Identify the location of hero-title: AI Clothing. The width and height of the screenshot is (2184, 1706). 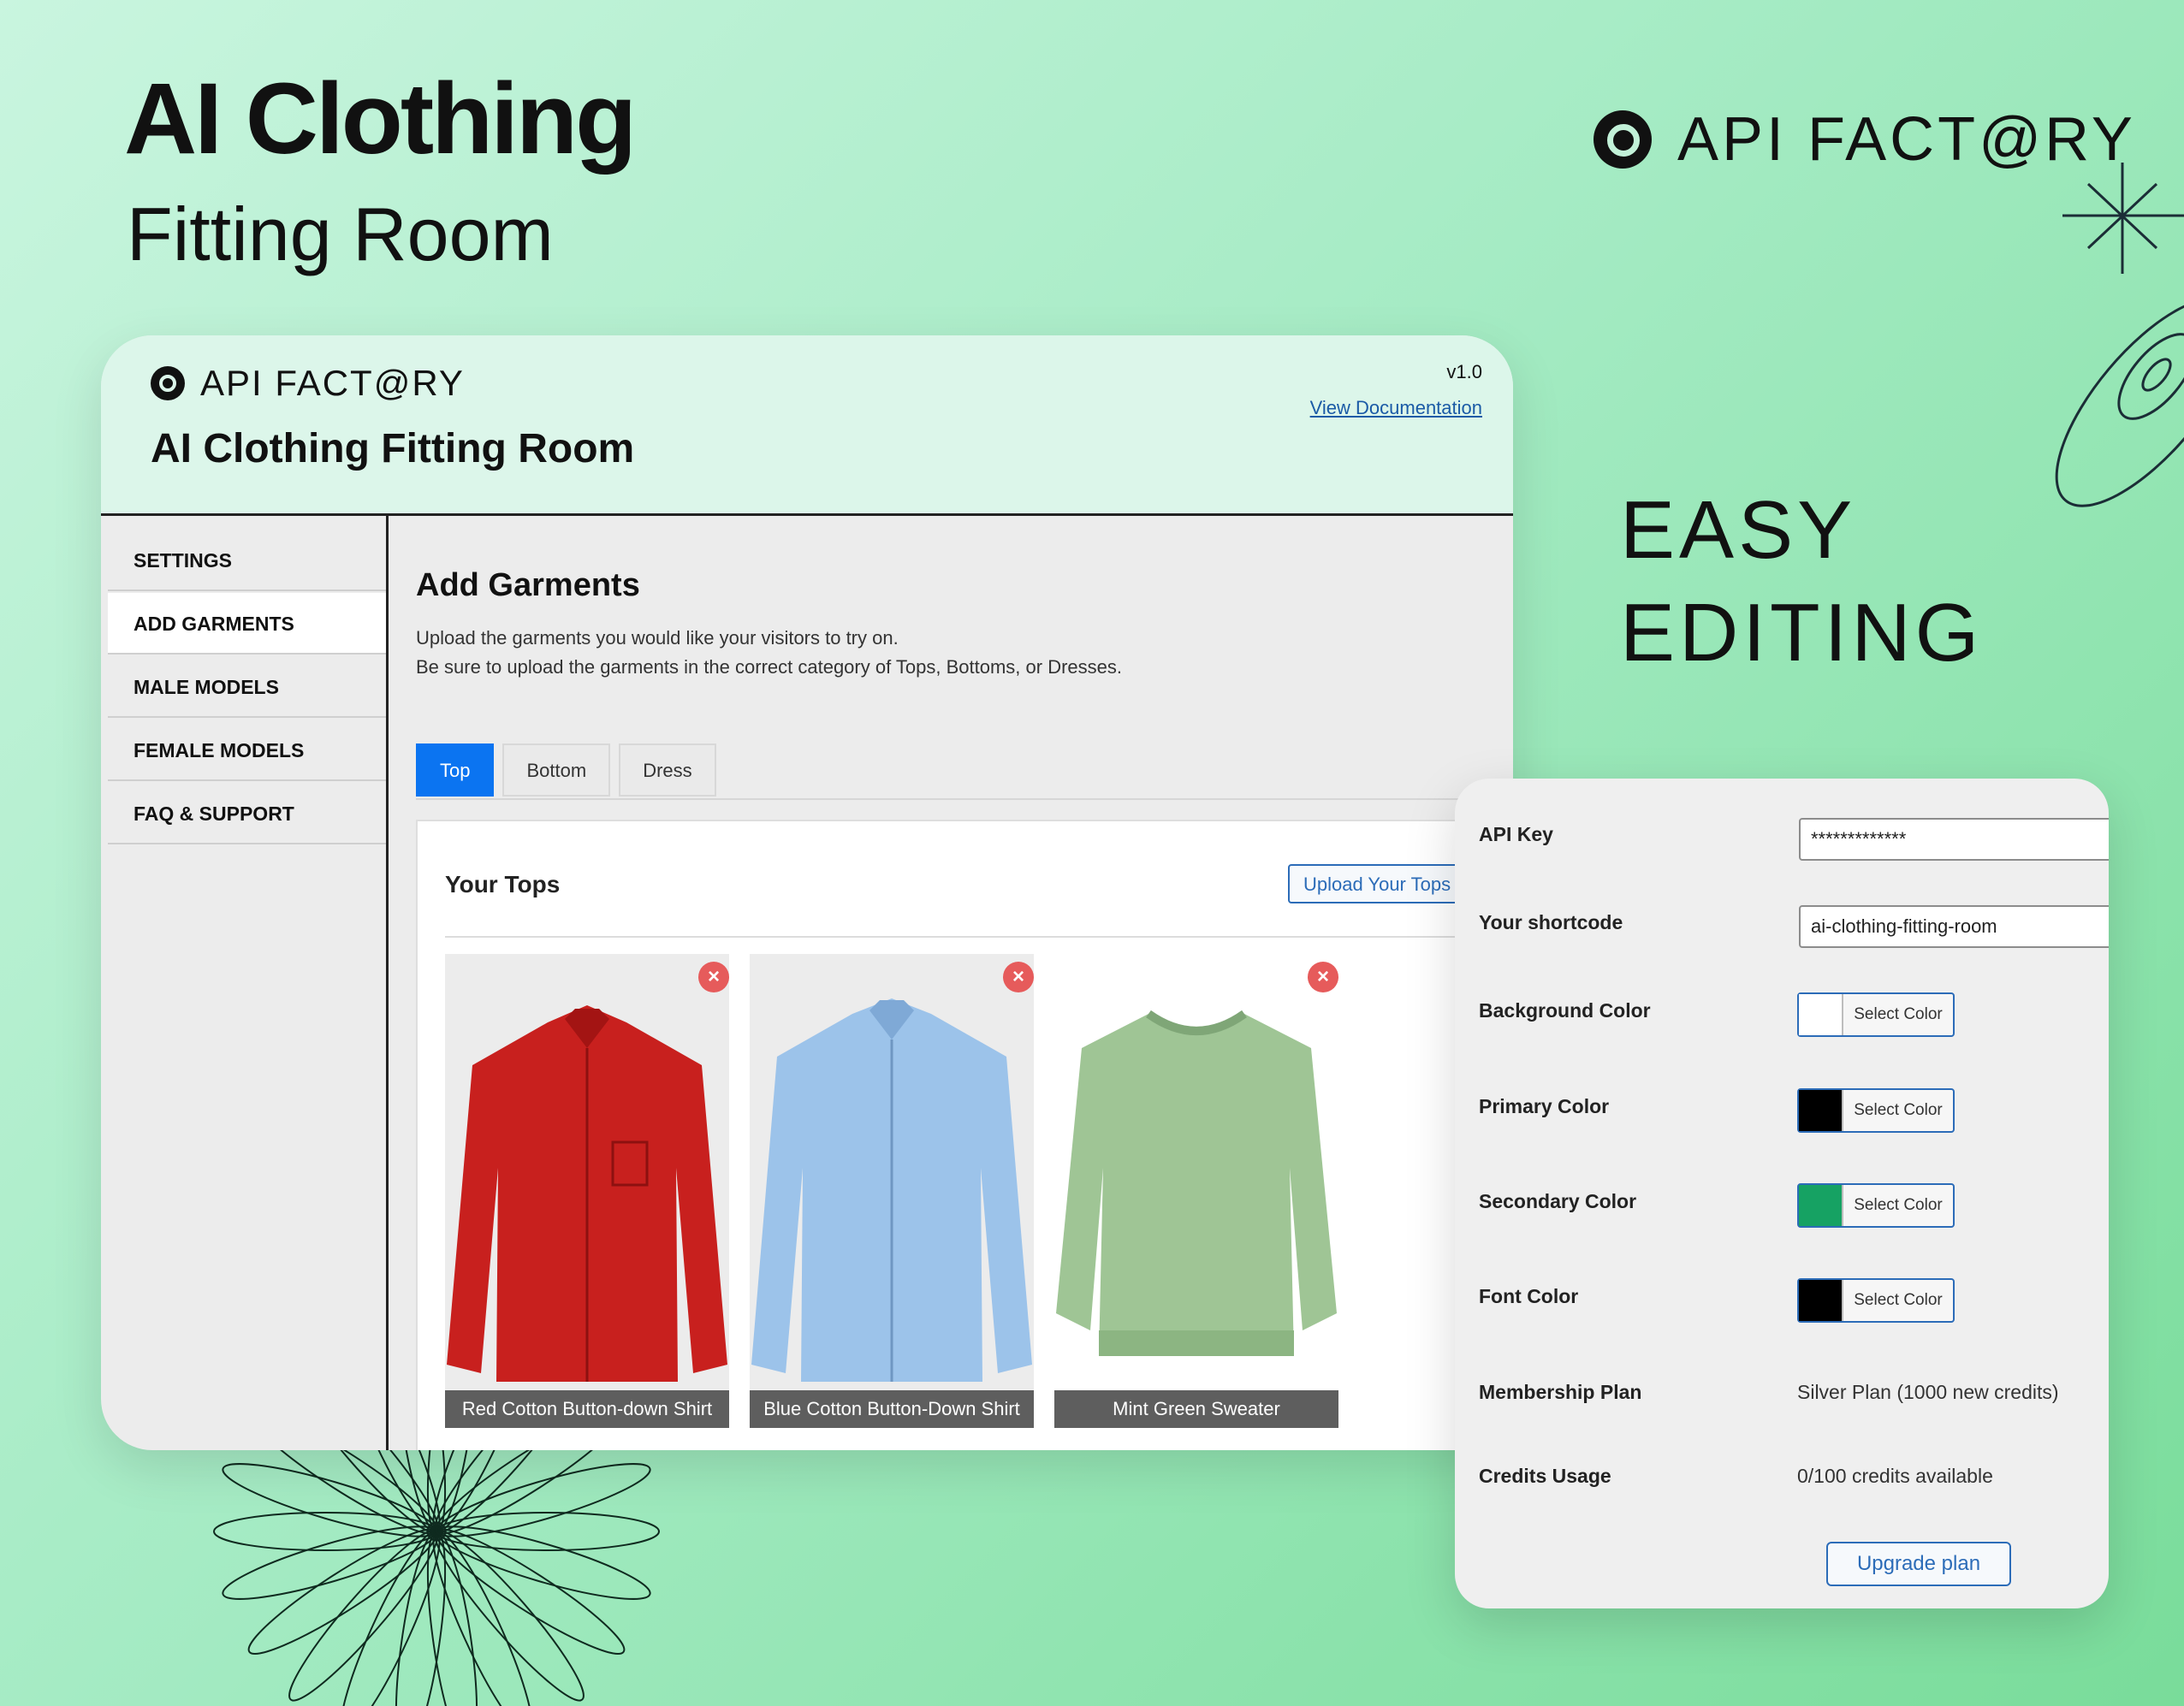
(381, 119).